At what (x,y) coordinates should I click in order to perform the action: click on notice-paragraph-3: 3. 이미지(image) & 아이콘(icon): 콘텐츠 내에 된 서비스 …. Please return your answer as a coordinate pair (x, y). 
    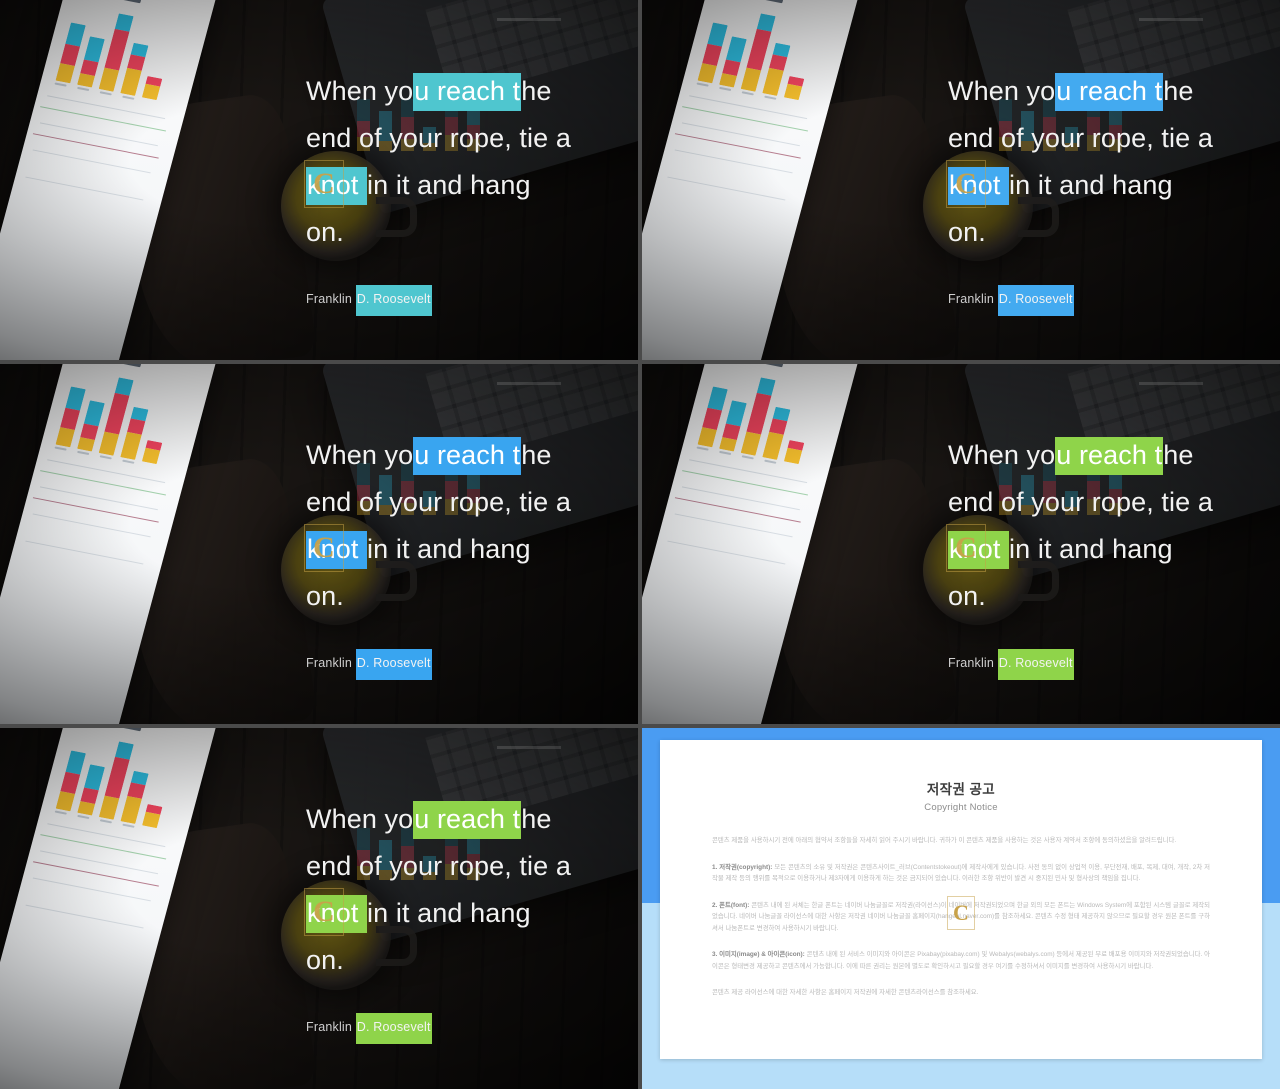
    Looking at the image, I should click on (961, 960).